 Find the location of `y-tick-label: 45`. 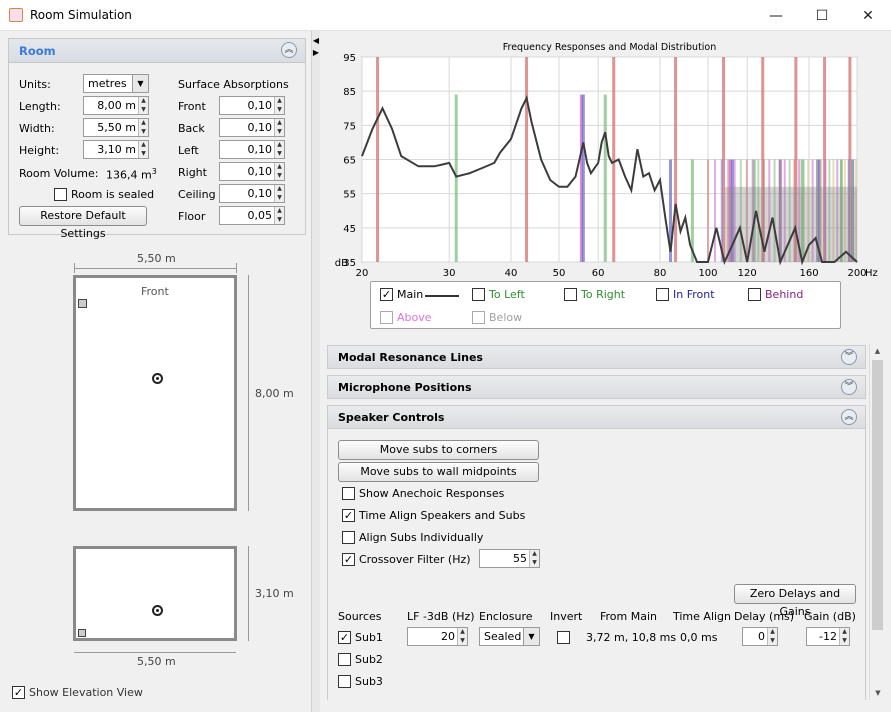

y-tick-label: 45 is located at coordinates (349, 229).